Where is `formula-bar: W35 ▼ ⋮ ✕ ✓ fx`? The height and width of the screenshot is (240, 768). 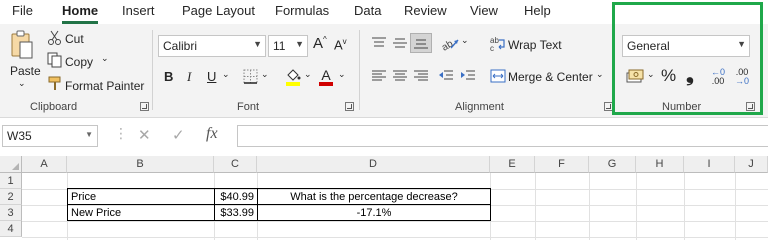 formula-bar: W35 ▼ ⋮ ✕ ✓ fx is located at coordinates (384, 137).